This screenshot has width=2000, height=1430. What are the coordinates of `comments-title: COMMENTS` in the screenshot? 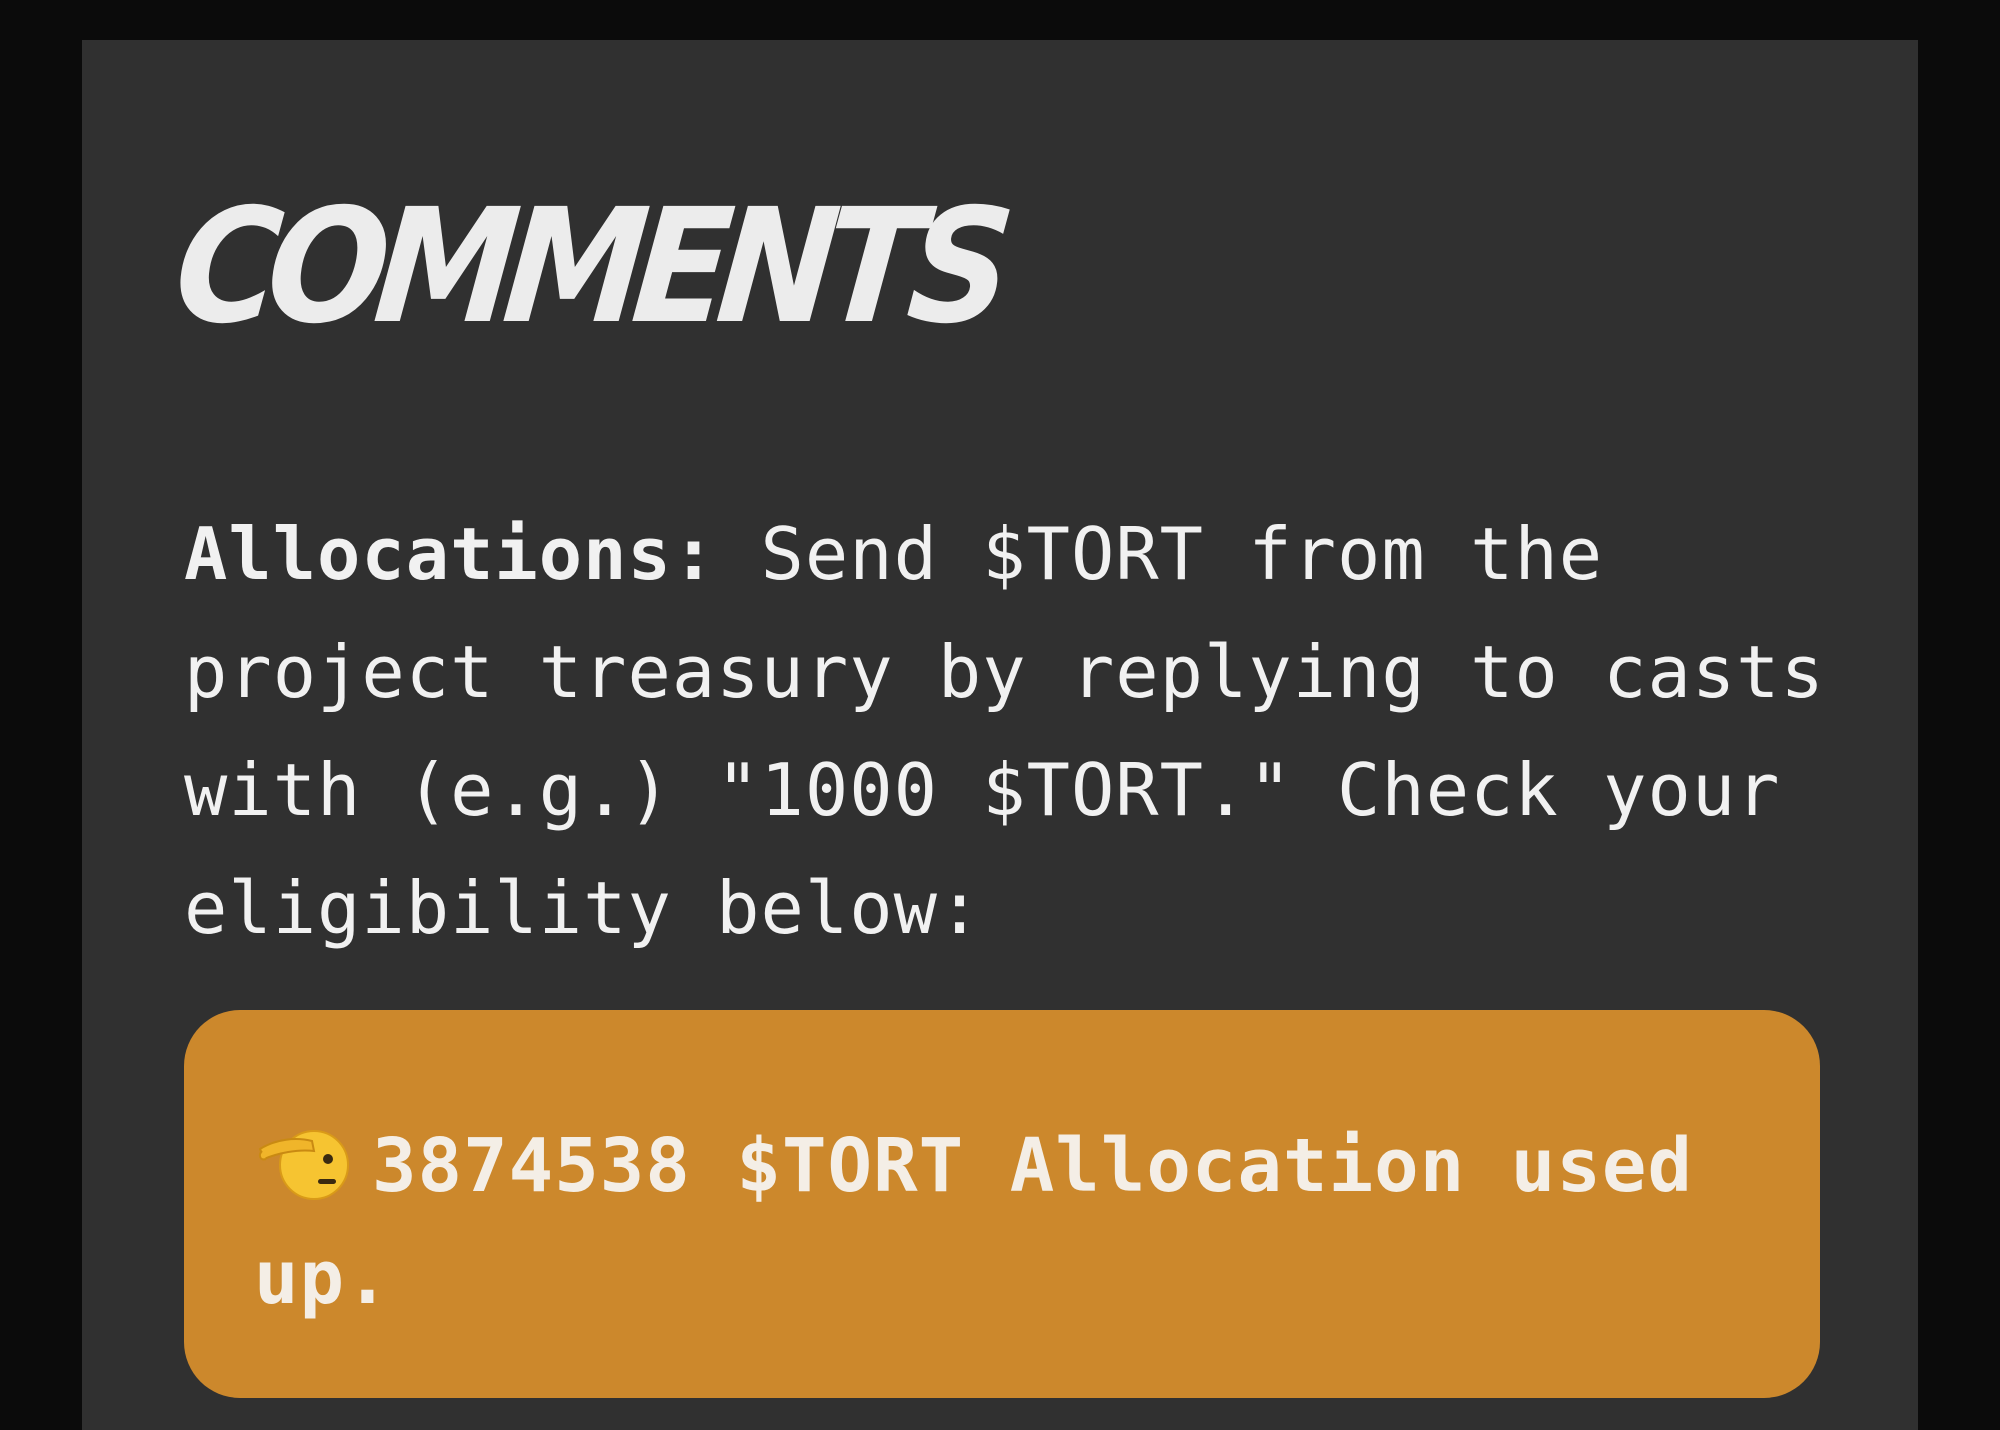 It's located at (588, 267).